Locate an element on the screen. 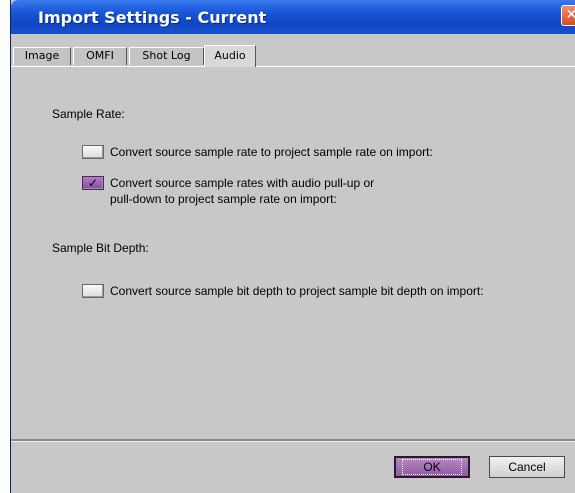 Image resolution: width=575 pixels, height=493 pixels. tab-omfi: OMFI is located at coordinates (100, 56).